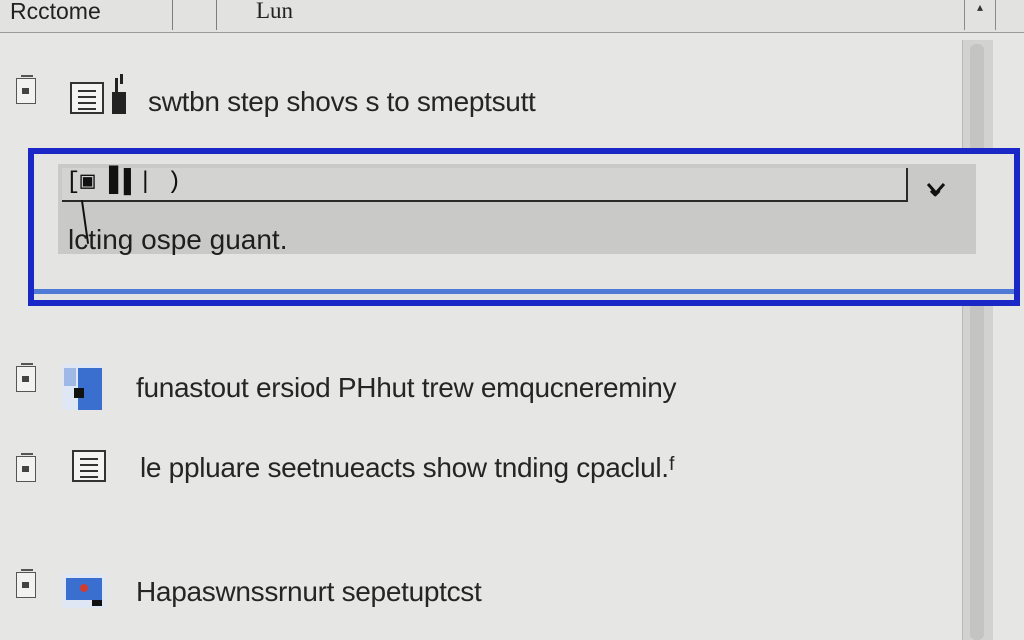 This screenshot has width=1024, height=640. What do you see at coordinates (936, 188) in the screenshot?
I see `dropdown-arrow-icon` at bounding box center [936, 188].